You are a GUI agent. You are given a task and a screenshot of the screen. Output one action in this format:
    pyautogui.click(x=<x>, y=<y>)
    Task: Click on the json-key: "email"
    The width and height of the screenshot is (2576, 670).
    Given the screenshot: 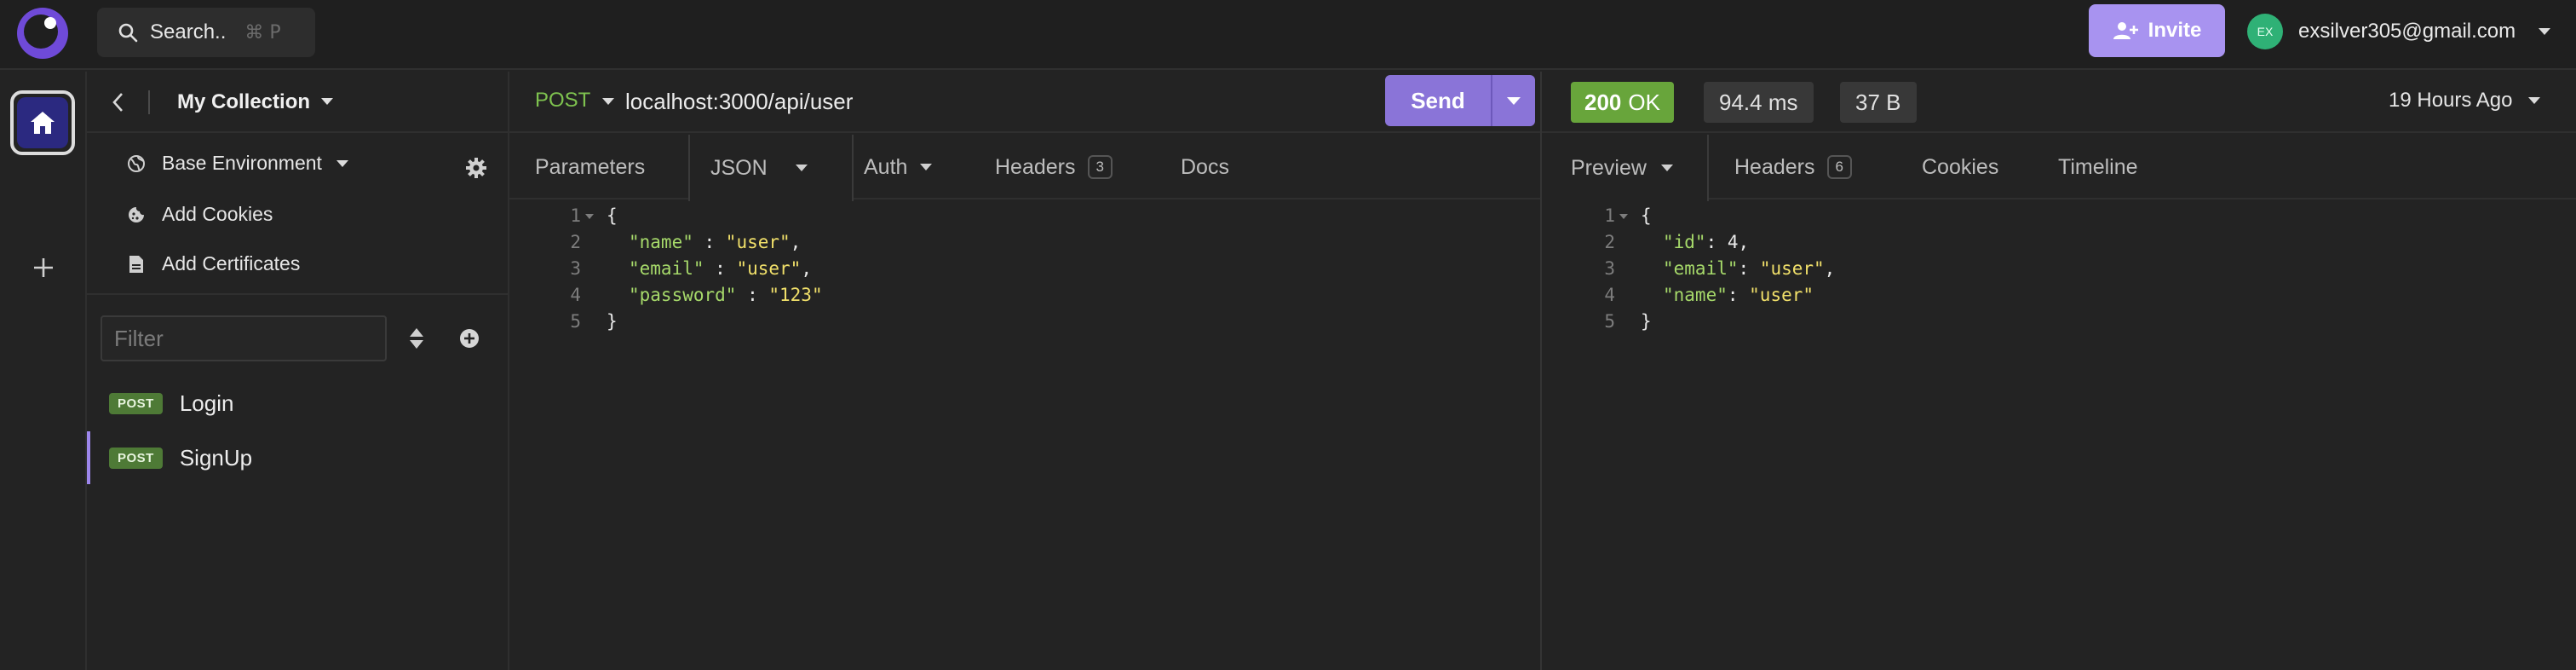 What is the action you would take?
    pyautogui.click(x=667, y=268)
    